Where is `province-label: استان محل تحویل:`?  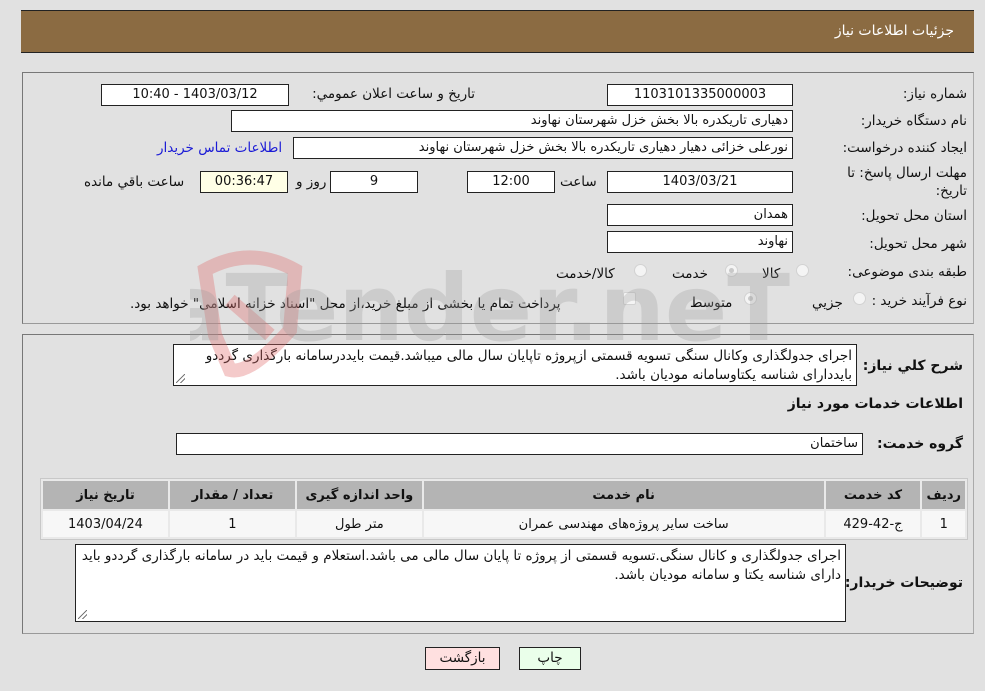
province-label: استان محل تحویل: is located at coordinates (914, 216).